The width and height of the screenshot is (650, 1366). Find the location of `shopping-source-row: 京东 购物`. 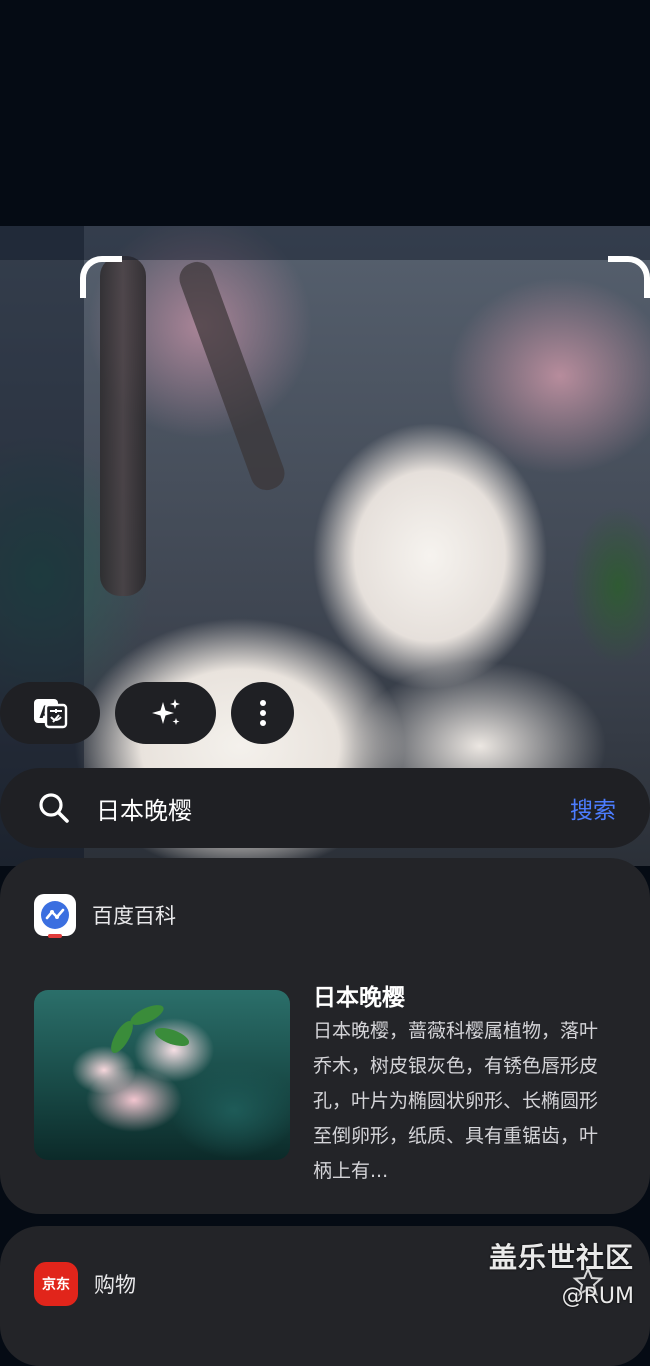

shopping-source-row: 京东 购物 is located at coordinates (85, 1284).